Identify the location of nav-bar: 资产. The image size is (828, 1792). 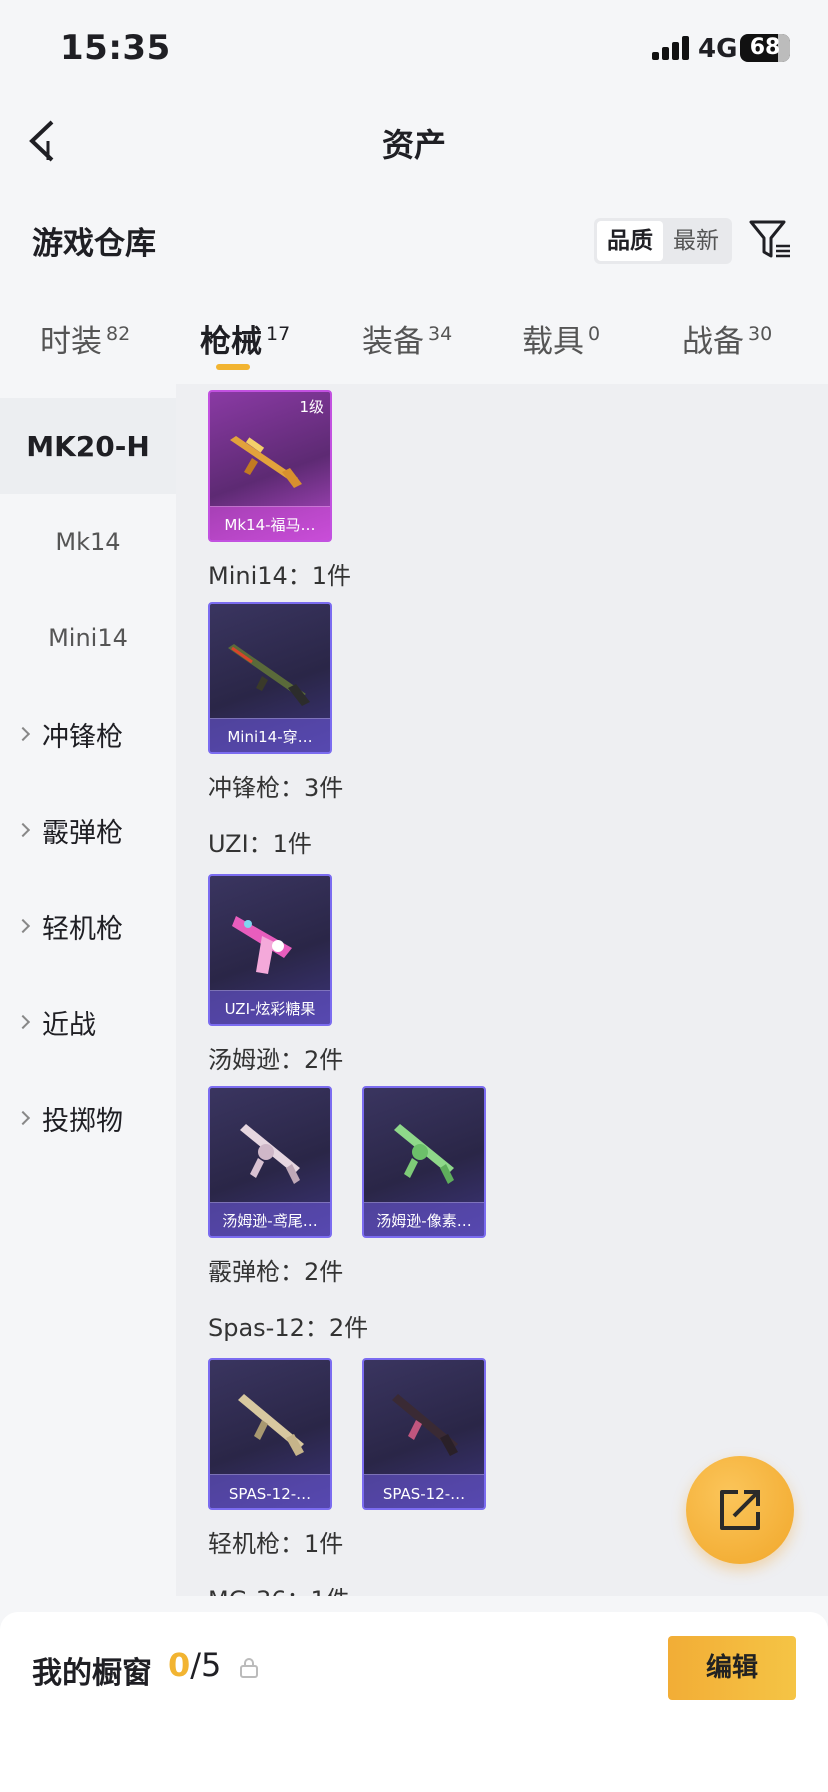
(414, 140).